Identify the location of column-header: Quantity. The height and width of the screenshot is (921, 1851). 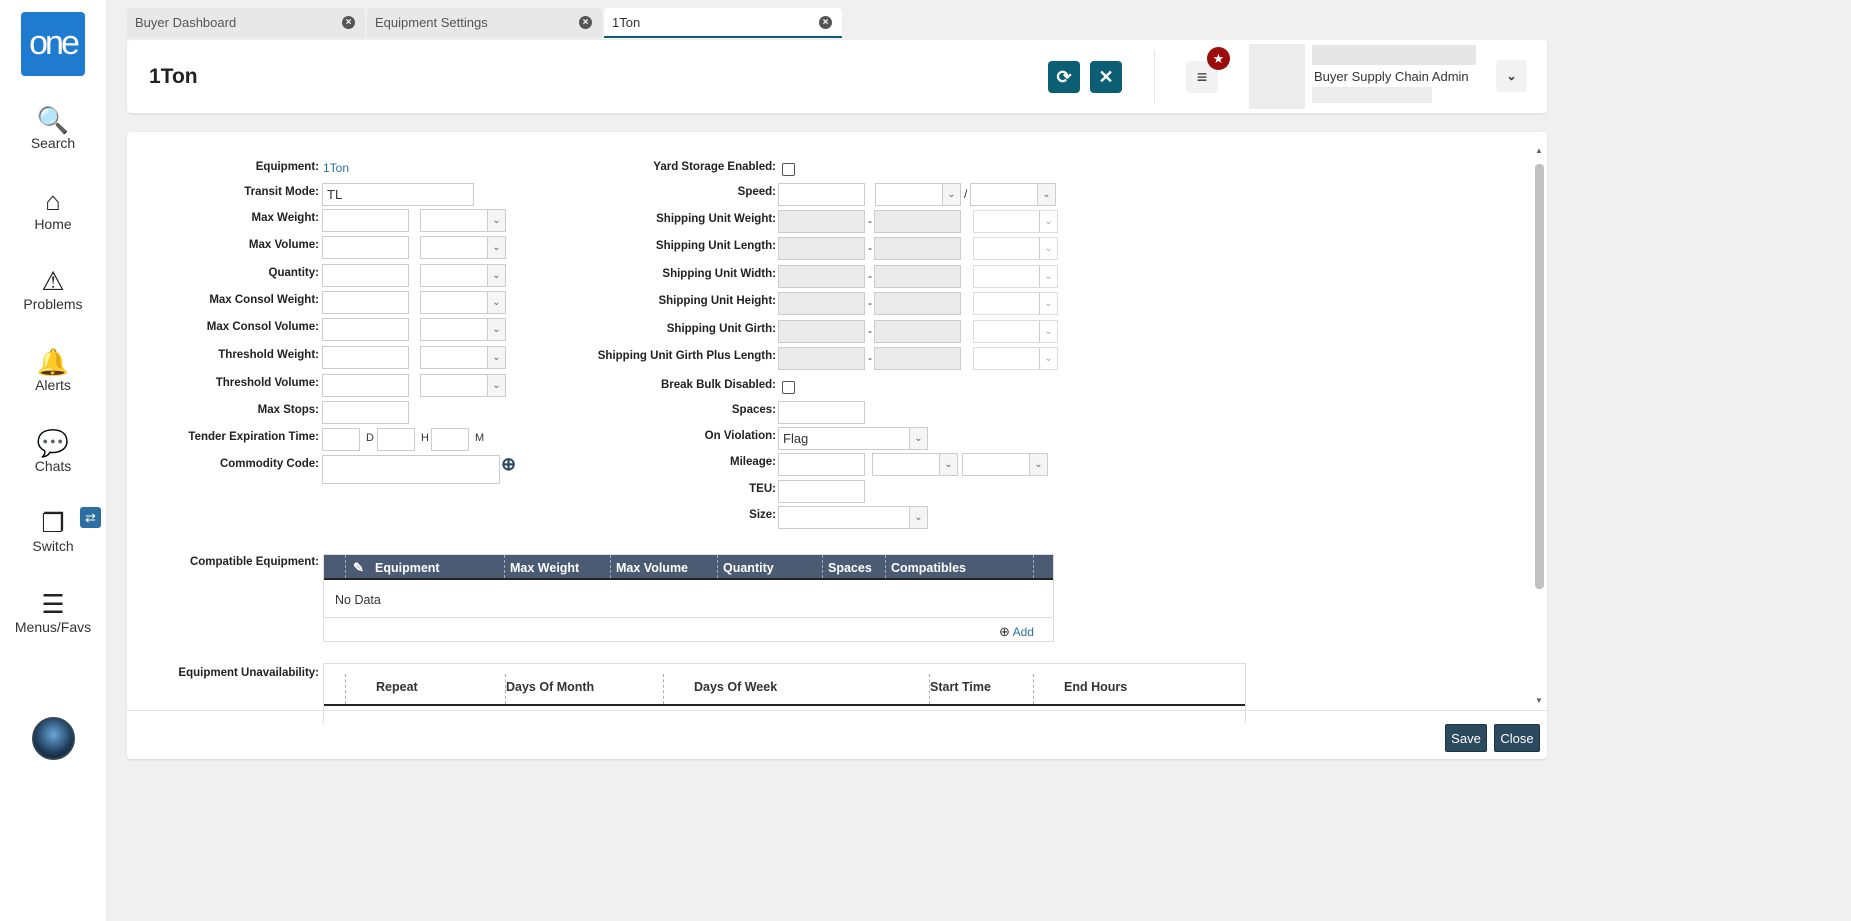
(748, 568).